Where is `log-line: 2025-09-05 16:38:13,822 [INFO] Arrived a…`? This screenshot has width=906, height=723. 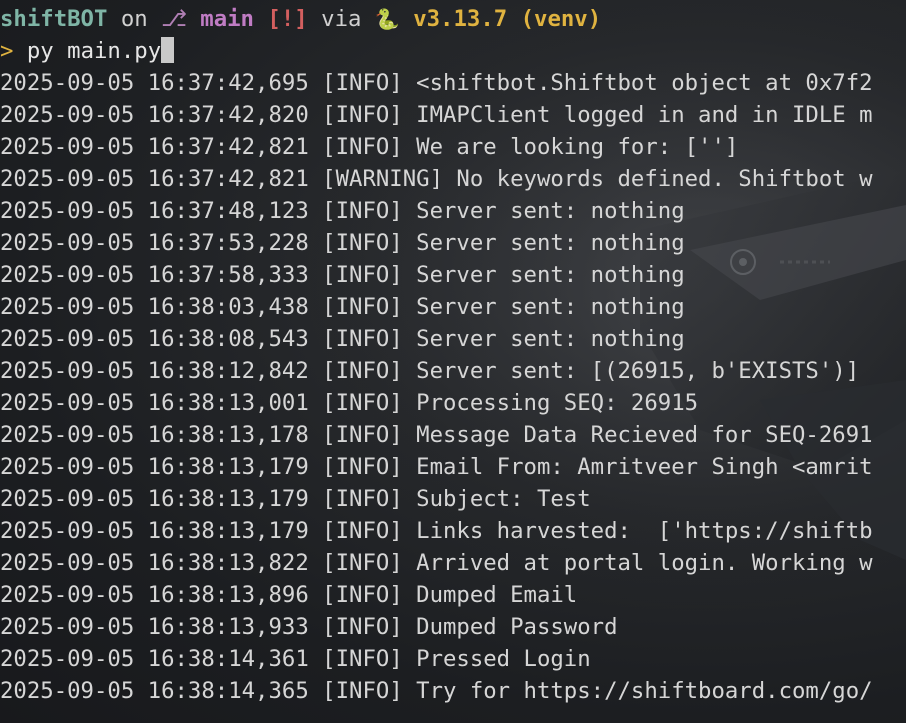 log-line: 2025-09-05 16:38:13,822 [INFO] Arrived a… is located at coordinates (436, 563).